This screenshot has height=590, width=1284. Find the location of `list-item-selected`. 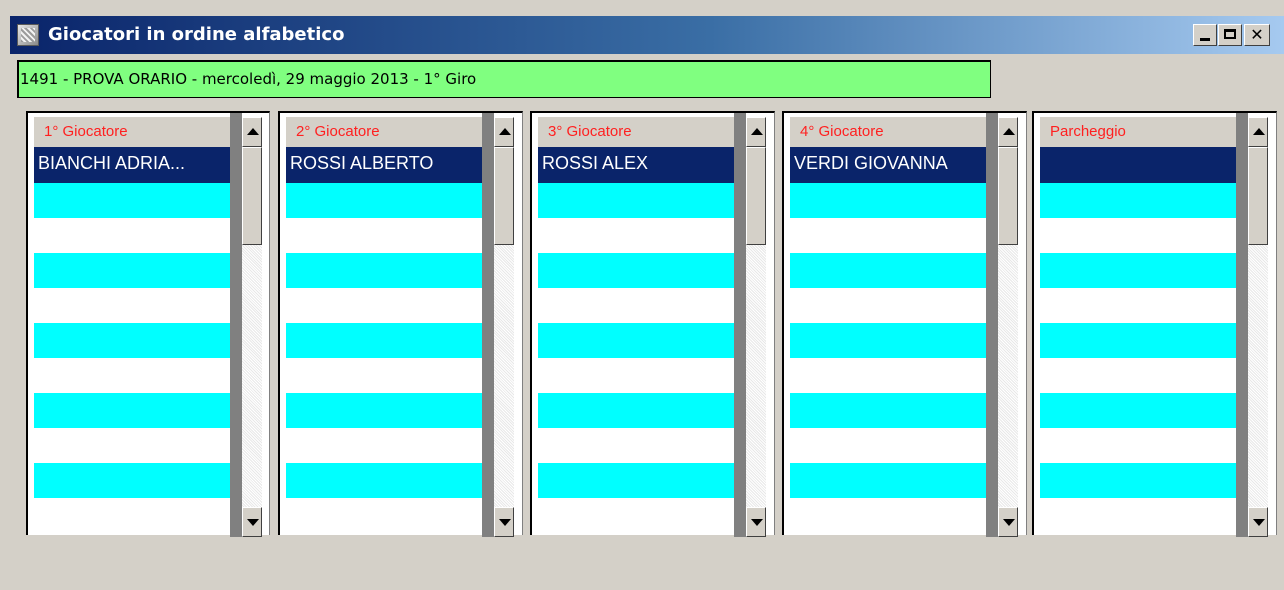

list-item-selected is located at coordinates (1138, 165).